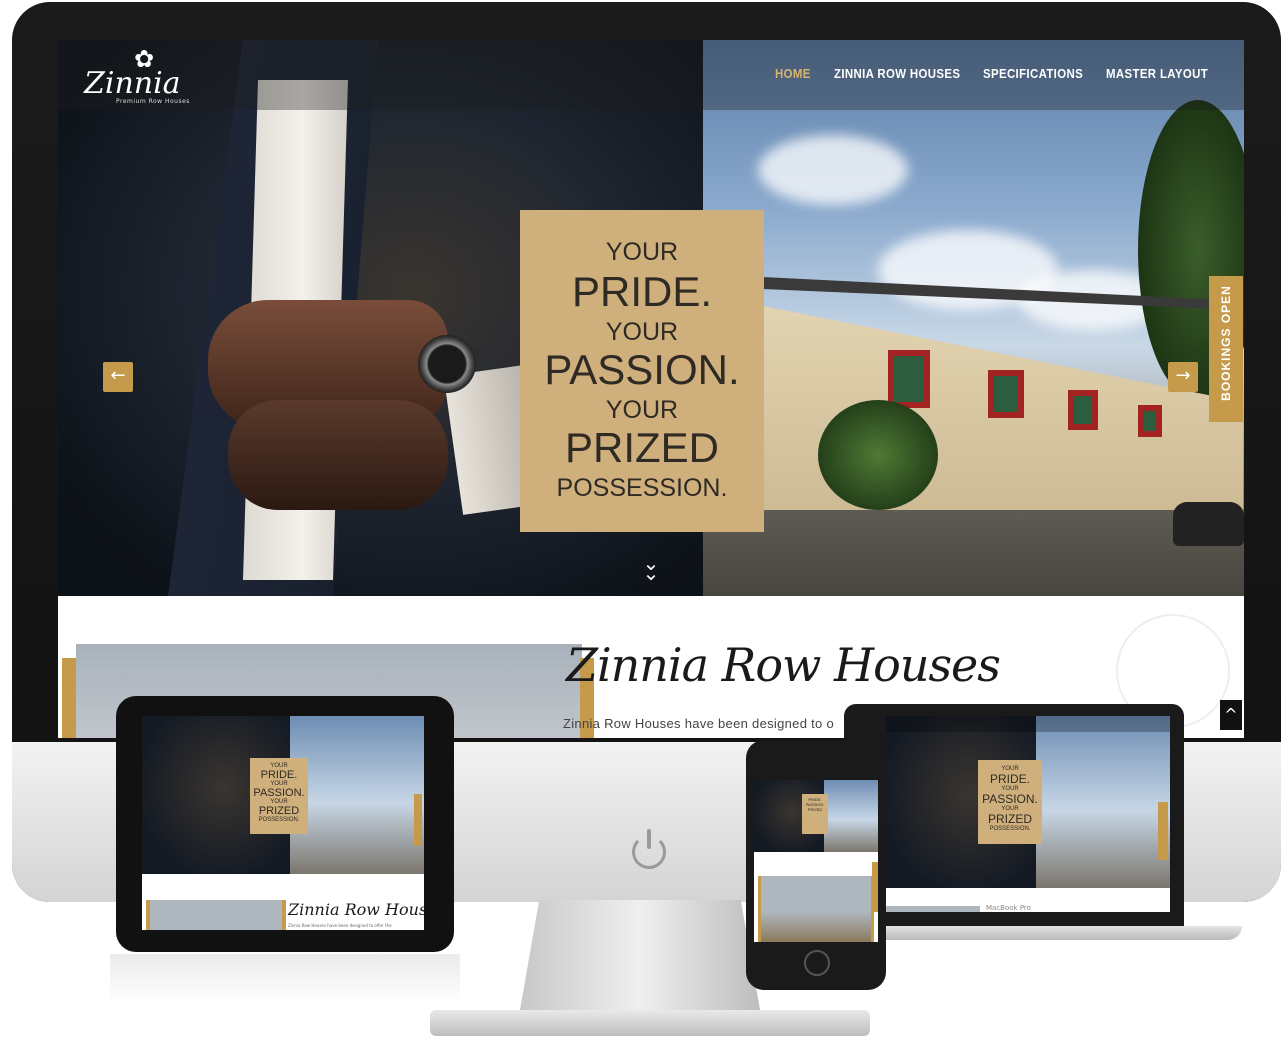 Image resolution: width=1281 pixels, height=1045 pixels. Describe the element at coordinates (642, 291) in the screenshot. I see `tagline-pride: PRIDE.` at that location.